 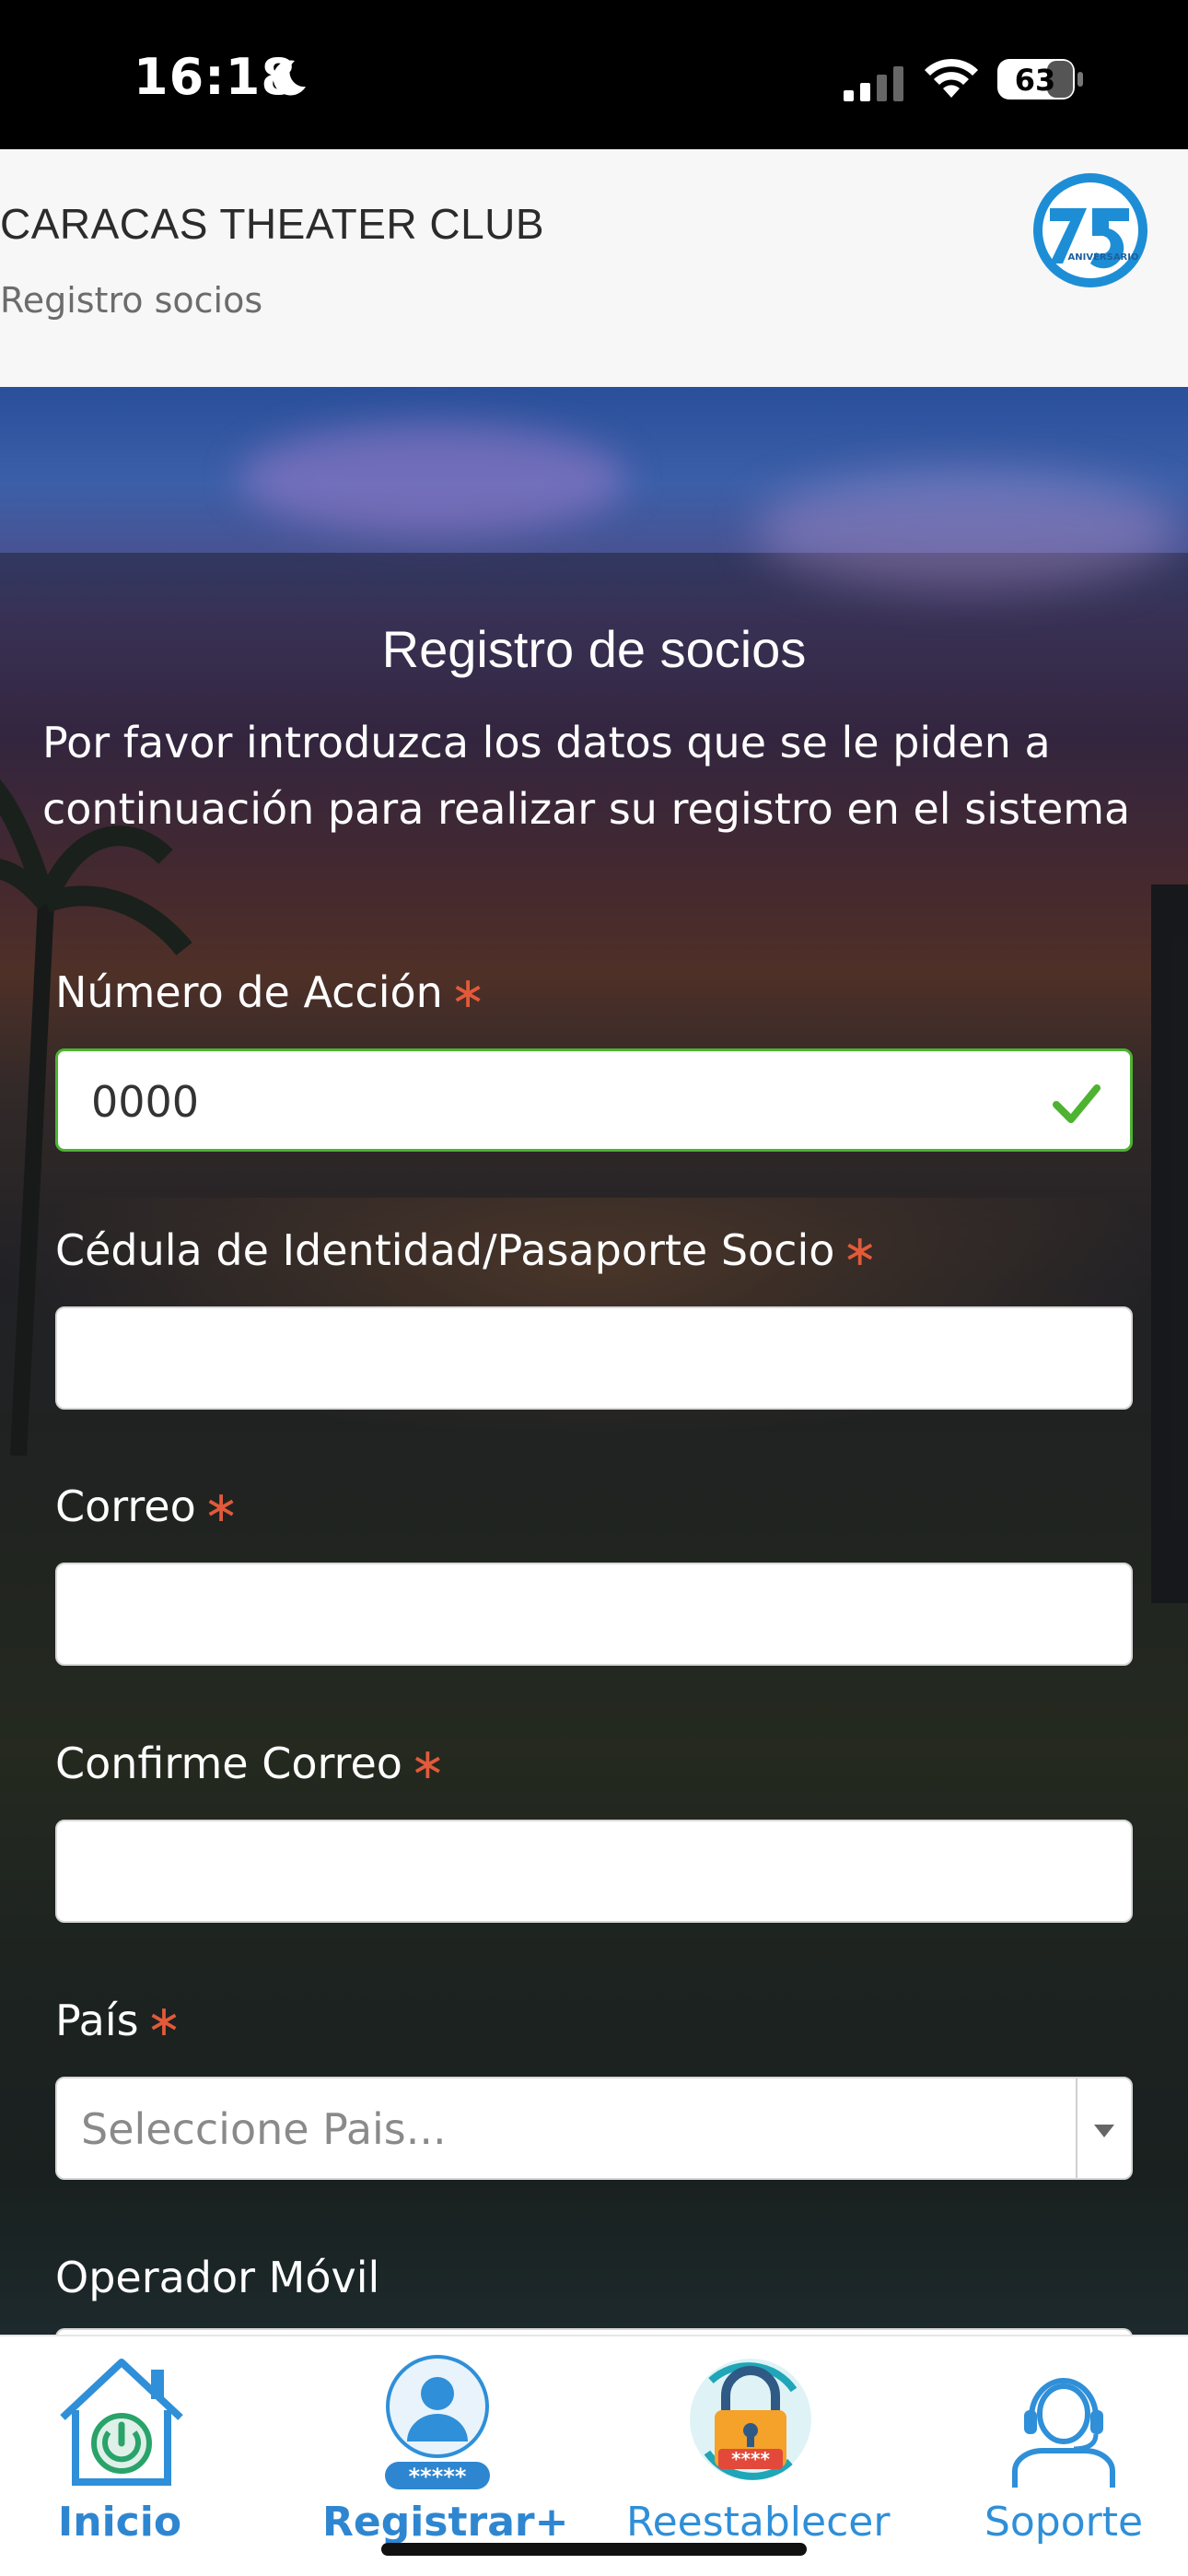 I want to click on pais-label: País ∗, so click(x=118, y=2021).